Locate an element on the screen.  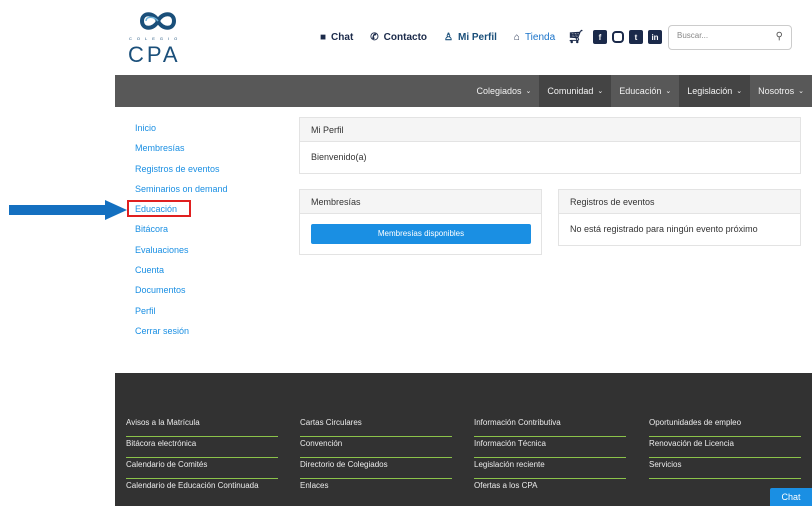
nav-nosotros-label: Nosotros is located at coordinates (776, 91).